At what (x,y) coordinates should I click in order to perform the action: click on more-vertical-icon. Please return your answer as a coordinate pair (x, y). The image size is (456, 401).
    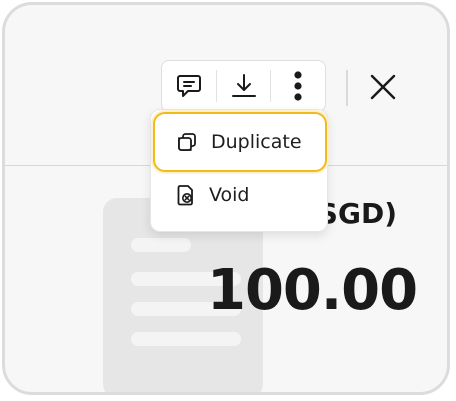
    Looking at the image, I should click on (298, 86).